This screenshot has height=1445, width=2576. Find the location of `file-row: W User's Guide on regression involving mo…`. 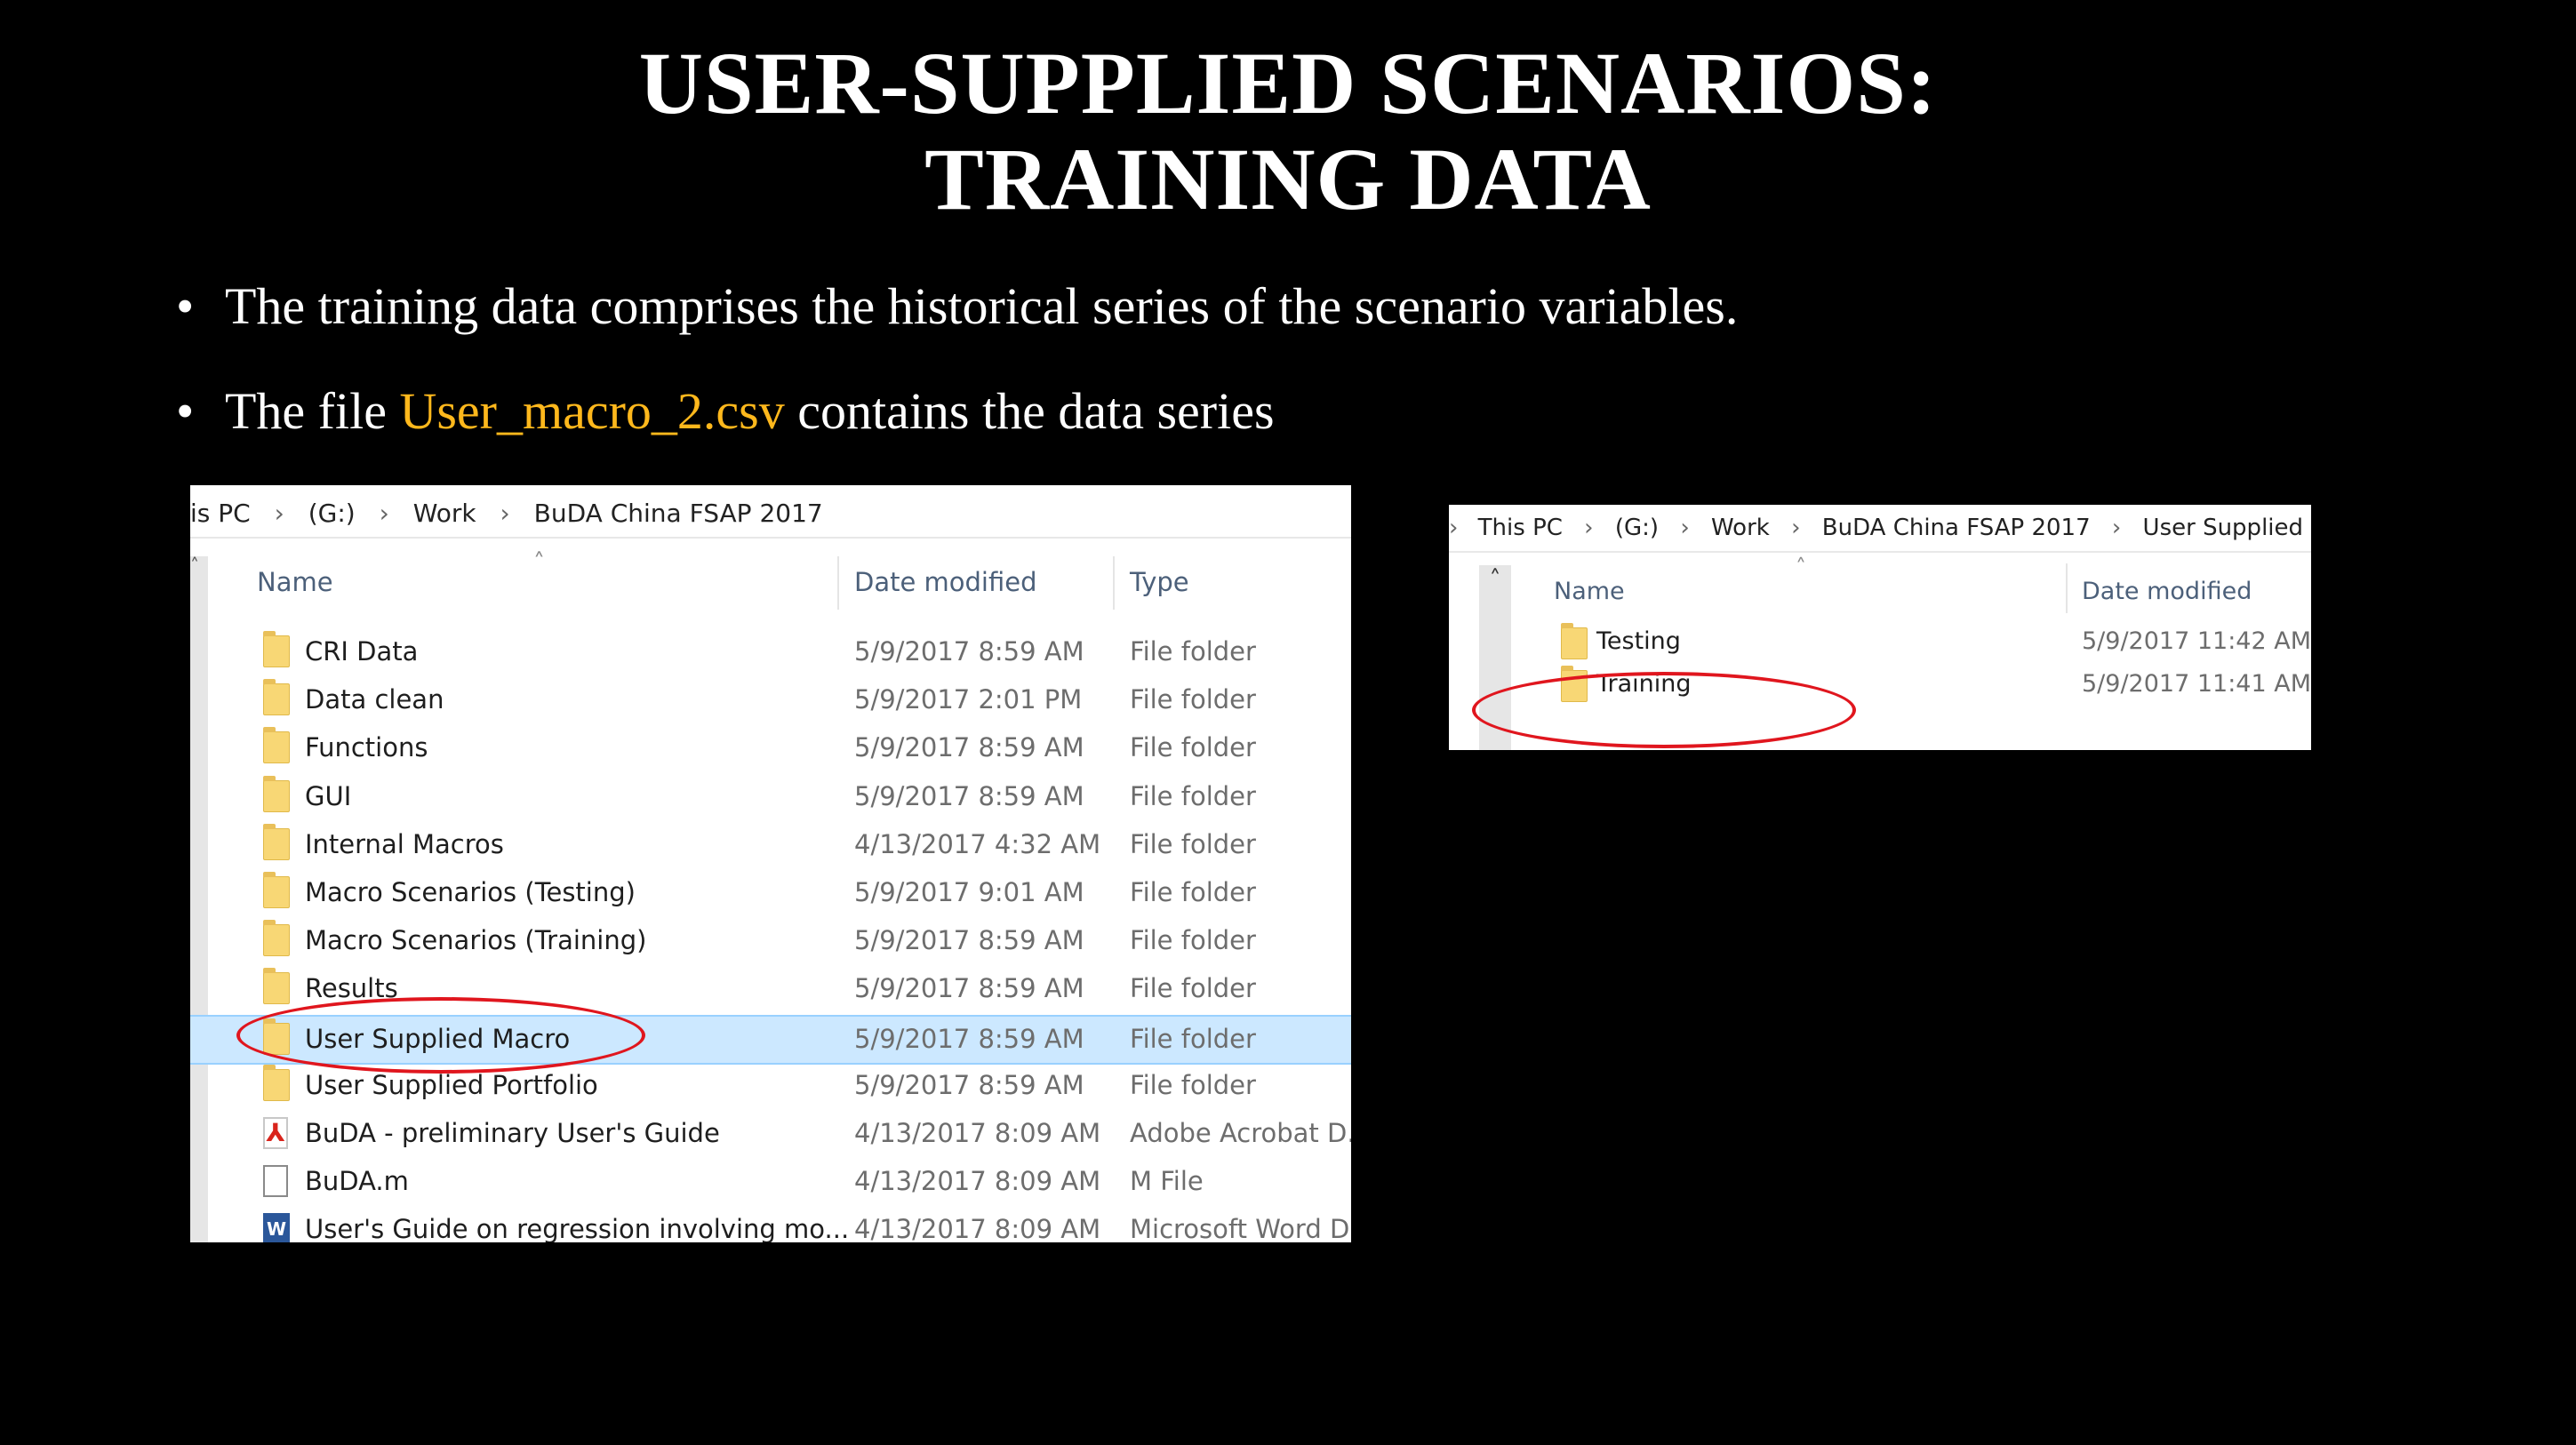

file-row: W User's Guide on regression involving mo… is located at coordinates (770, 1224).